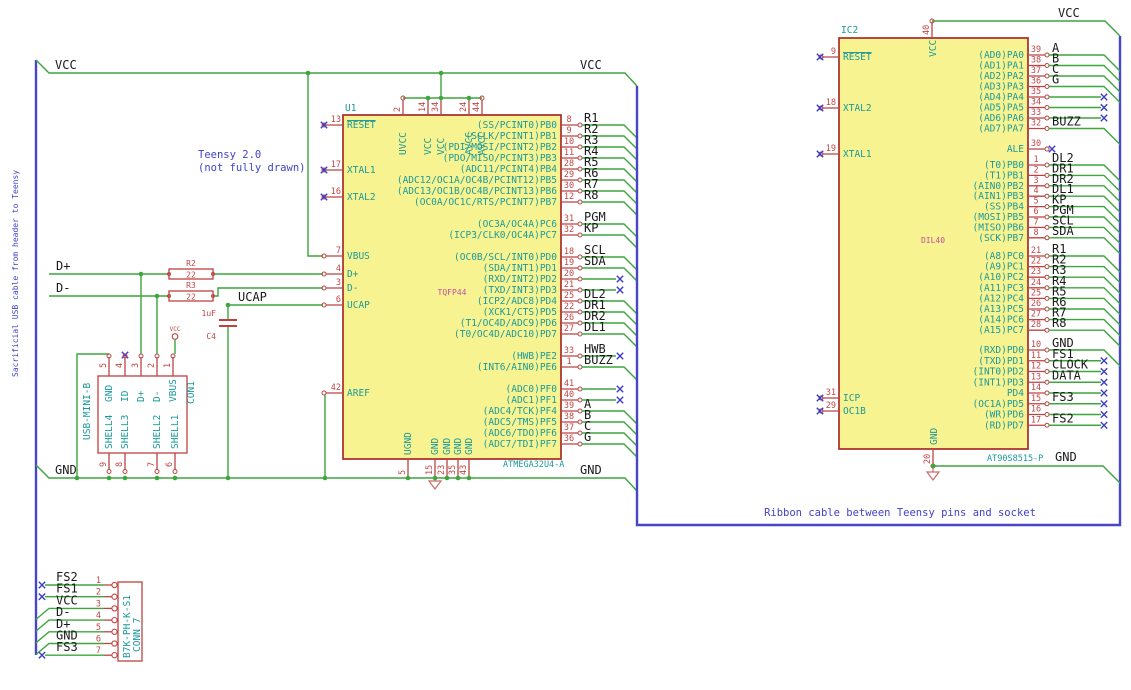 The height and width of the screenshot is (690, 1131). Describe the element at coordinates (831, 103) in the screenshot. I see `svg-text: 18` at that location.